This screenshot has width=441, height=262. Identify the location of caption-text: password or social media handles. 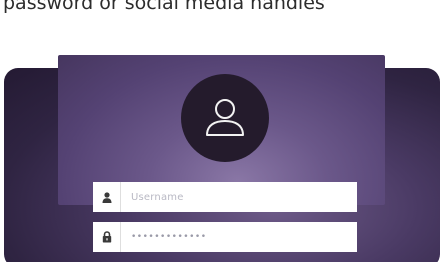
(164, 7).